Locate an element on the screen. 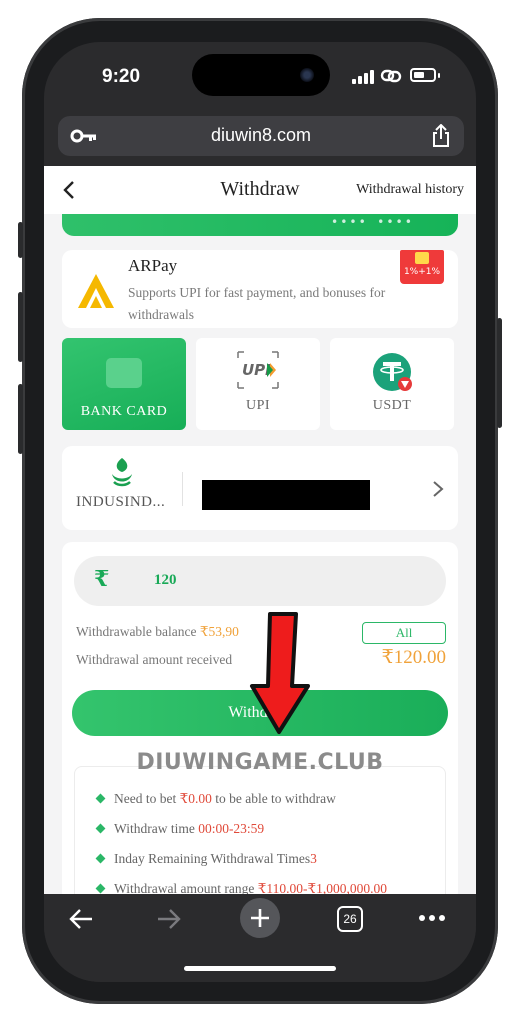  withdrawable-balance-label: Withdrawable balance is located at coordinates (136, 631).